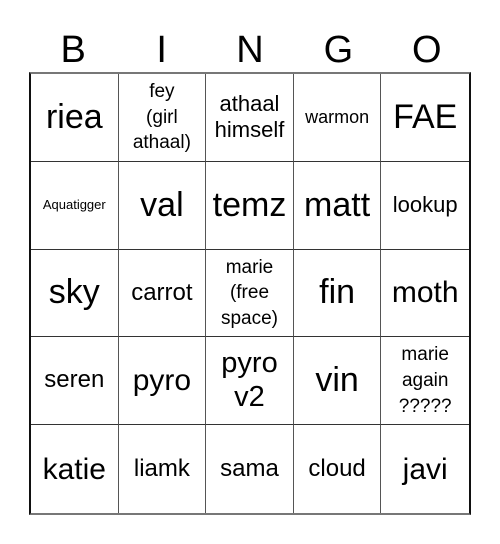 The height and width of the screenshot is (544, 500). What do you see at coordinates (162, 293) in the screenshot?
I see `bingo-cell: carrot` at bounding box center [162, 293].